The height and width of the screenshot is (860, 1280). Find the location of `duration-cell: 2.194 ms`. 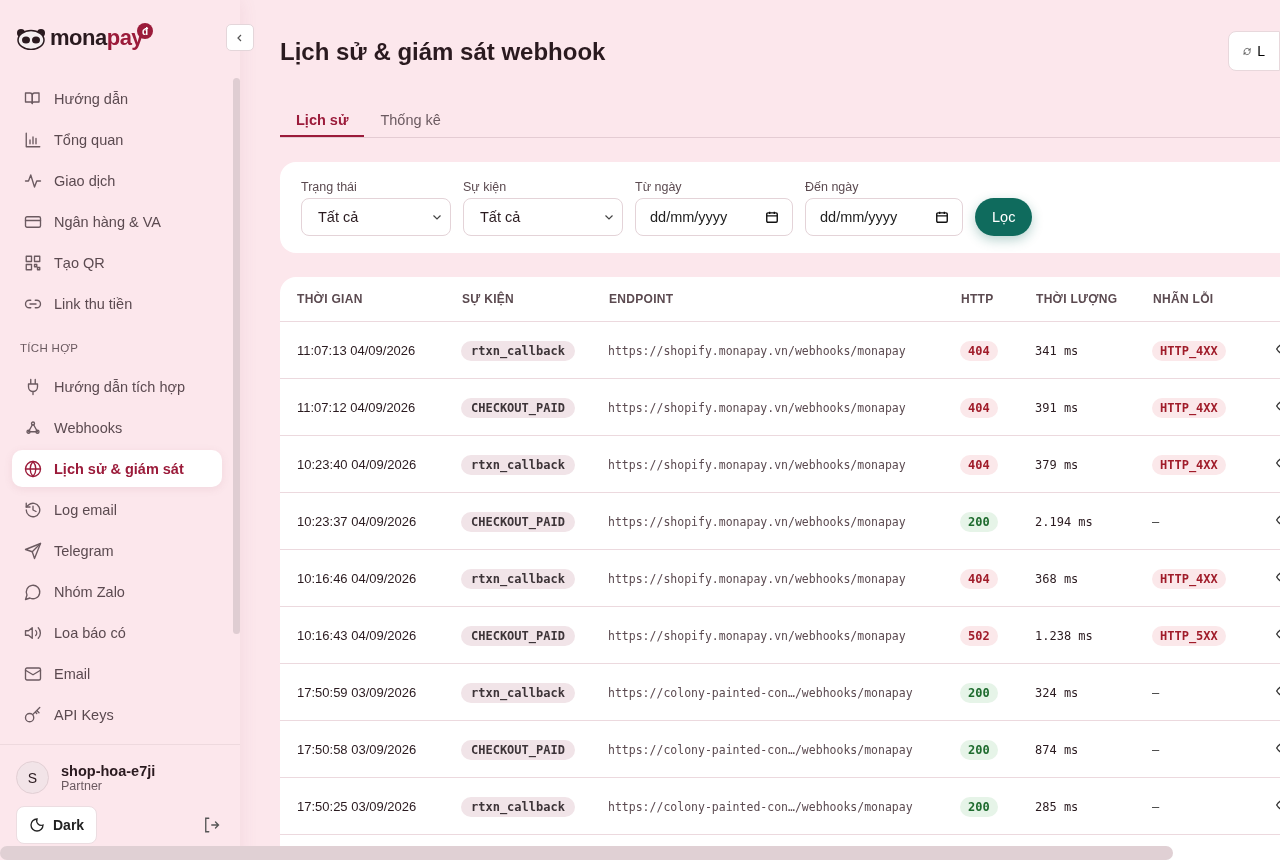

duration-cell: 2.194 ms is located at coordinates (1064, 521).